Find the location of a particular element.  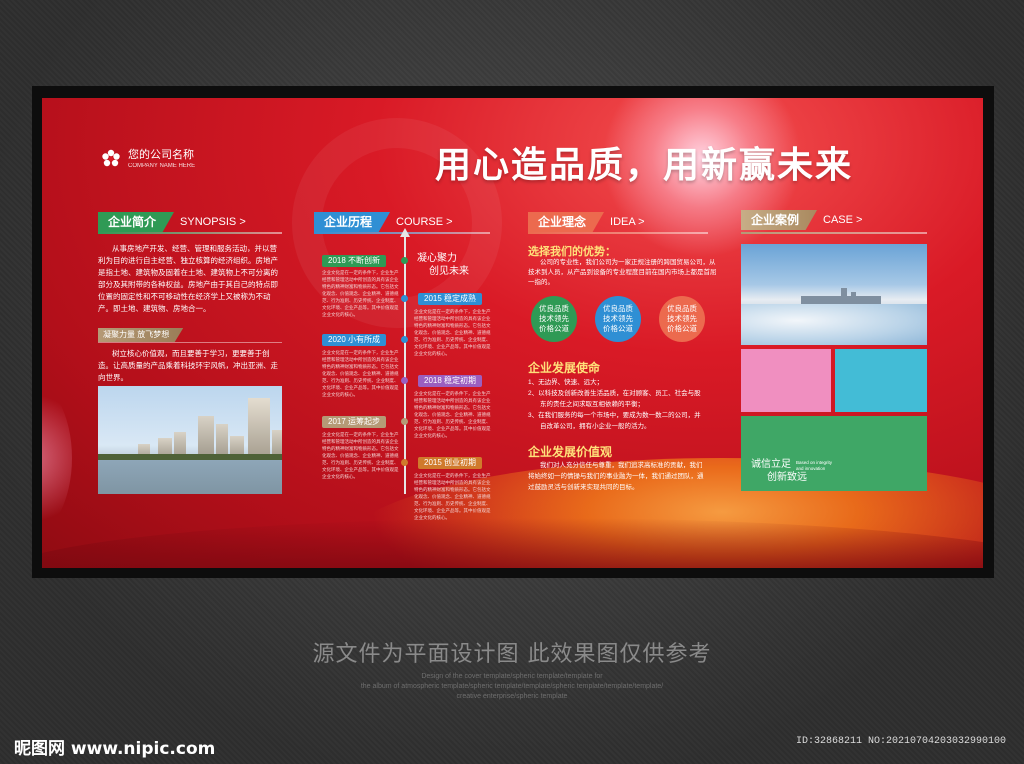

mission-item: 2、以科技及创新改善生活品质，在对顾客、员工、社会与股 is located at coordinates (614, 393).